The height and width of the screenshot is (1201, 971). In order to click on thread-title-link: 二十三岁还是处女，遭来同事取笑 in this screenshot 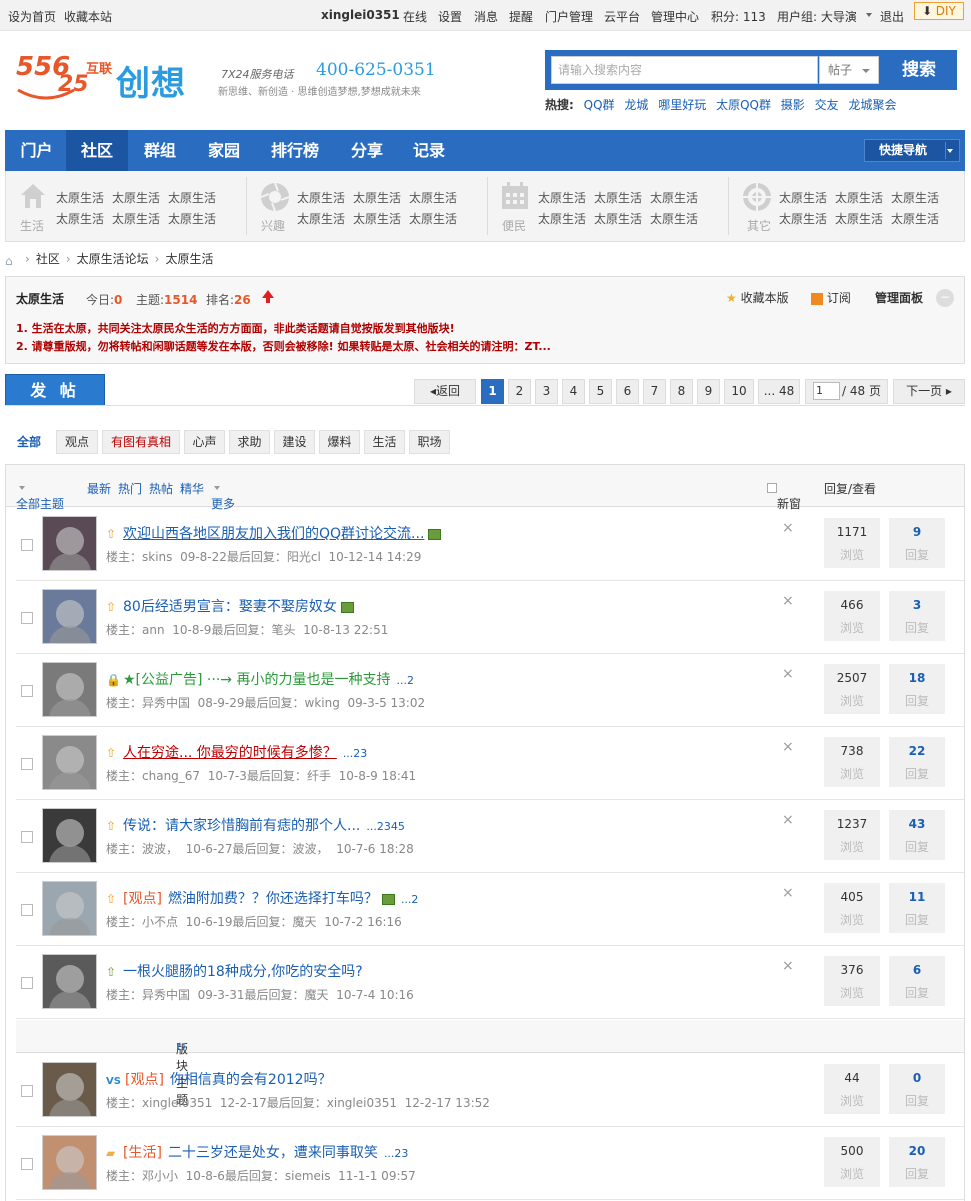, I will do `click(273, 1153)`.